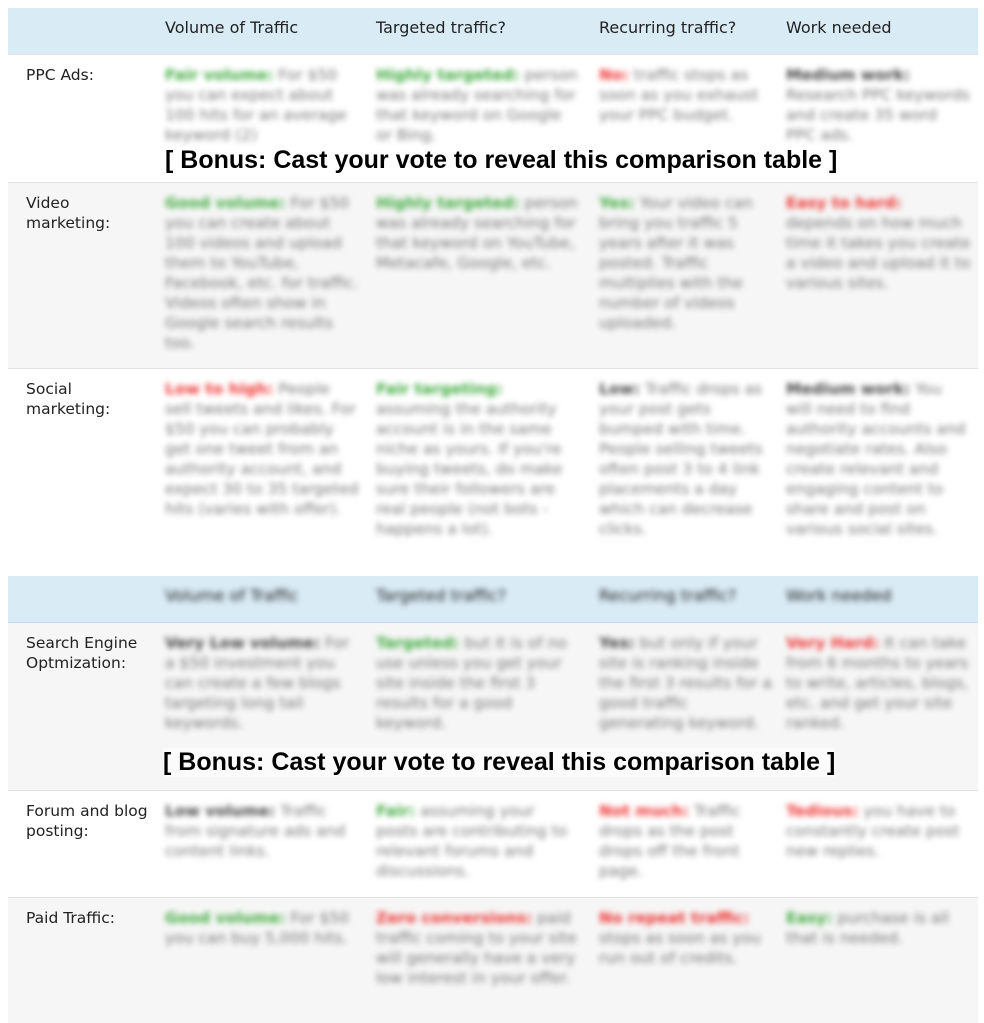 Image resolution: width=984 pixels, height=1023 pixels. I want to click on row-label: Social marketing:, so click(68, 399).